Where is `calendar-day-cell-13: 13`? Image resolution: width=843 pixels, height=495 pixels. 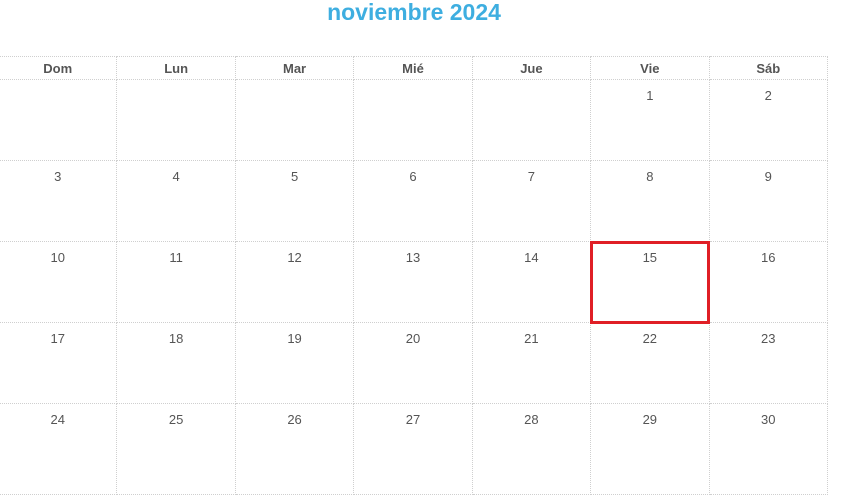 calendar-day-cell-13: 13 is located at coordinates (413, 282).